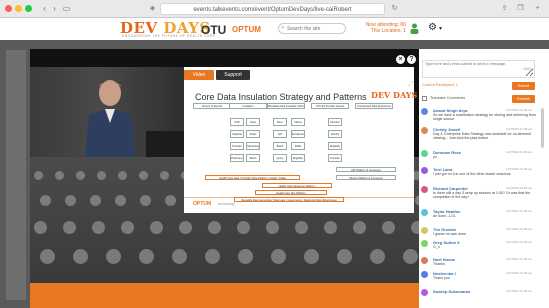  What do you see at coordinates (246, 29) in the screenshot?
I see `optum-logo: OPTUM` at bounding box center [246, 29].